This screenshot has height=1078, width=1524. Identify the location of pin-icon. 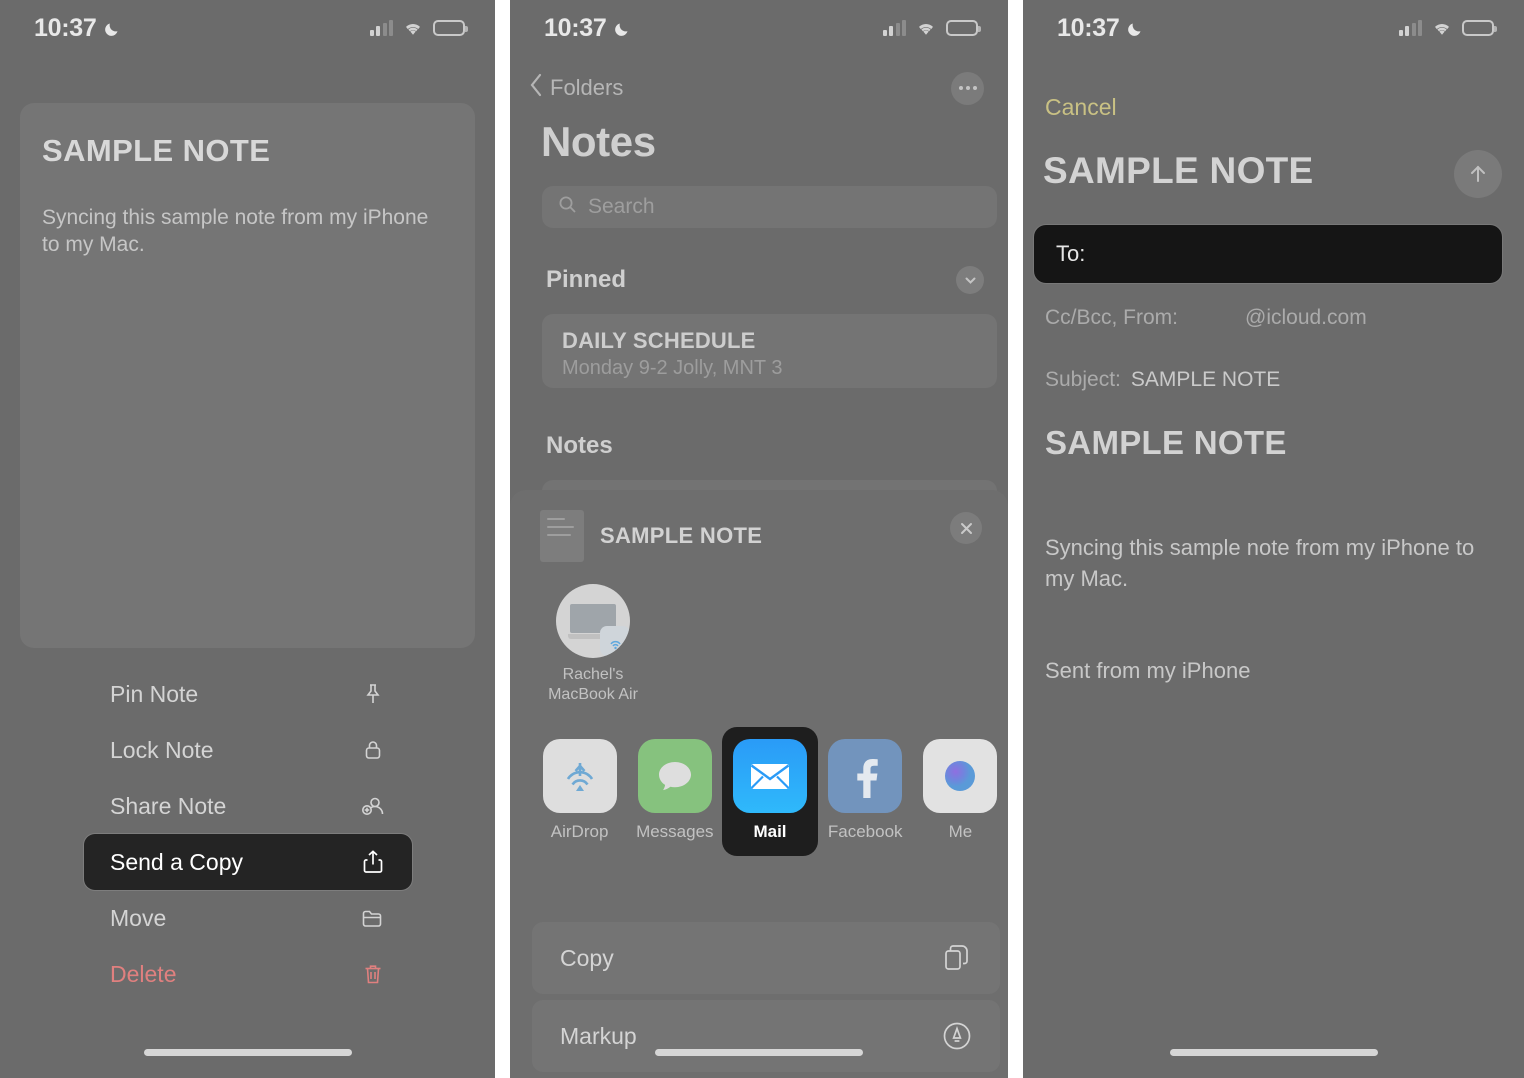
(373, 694).